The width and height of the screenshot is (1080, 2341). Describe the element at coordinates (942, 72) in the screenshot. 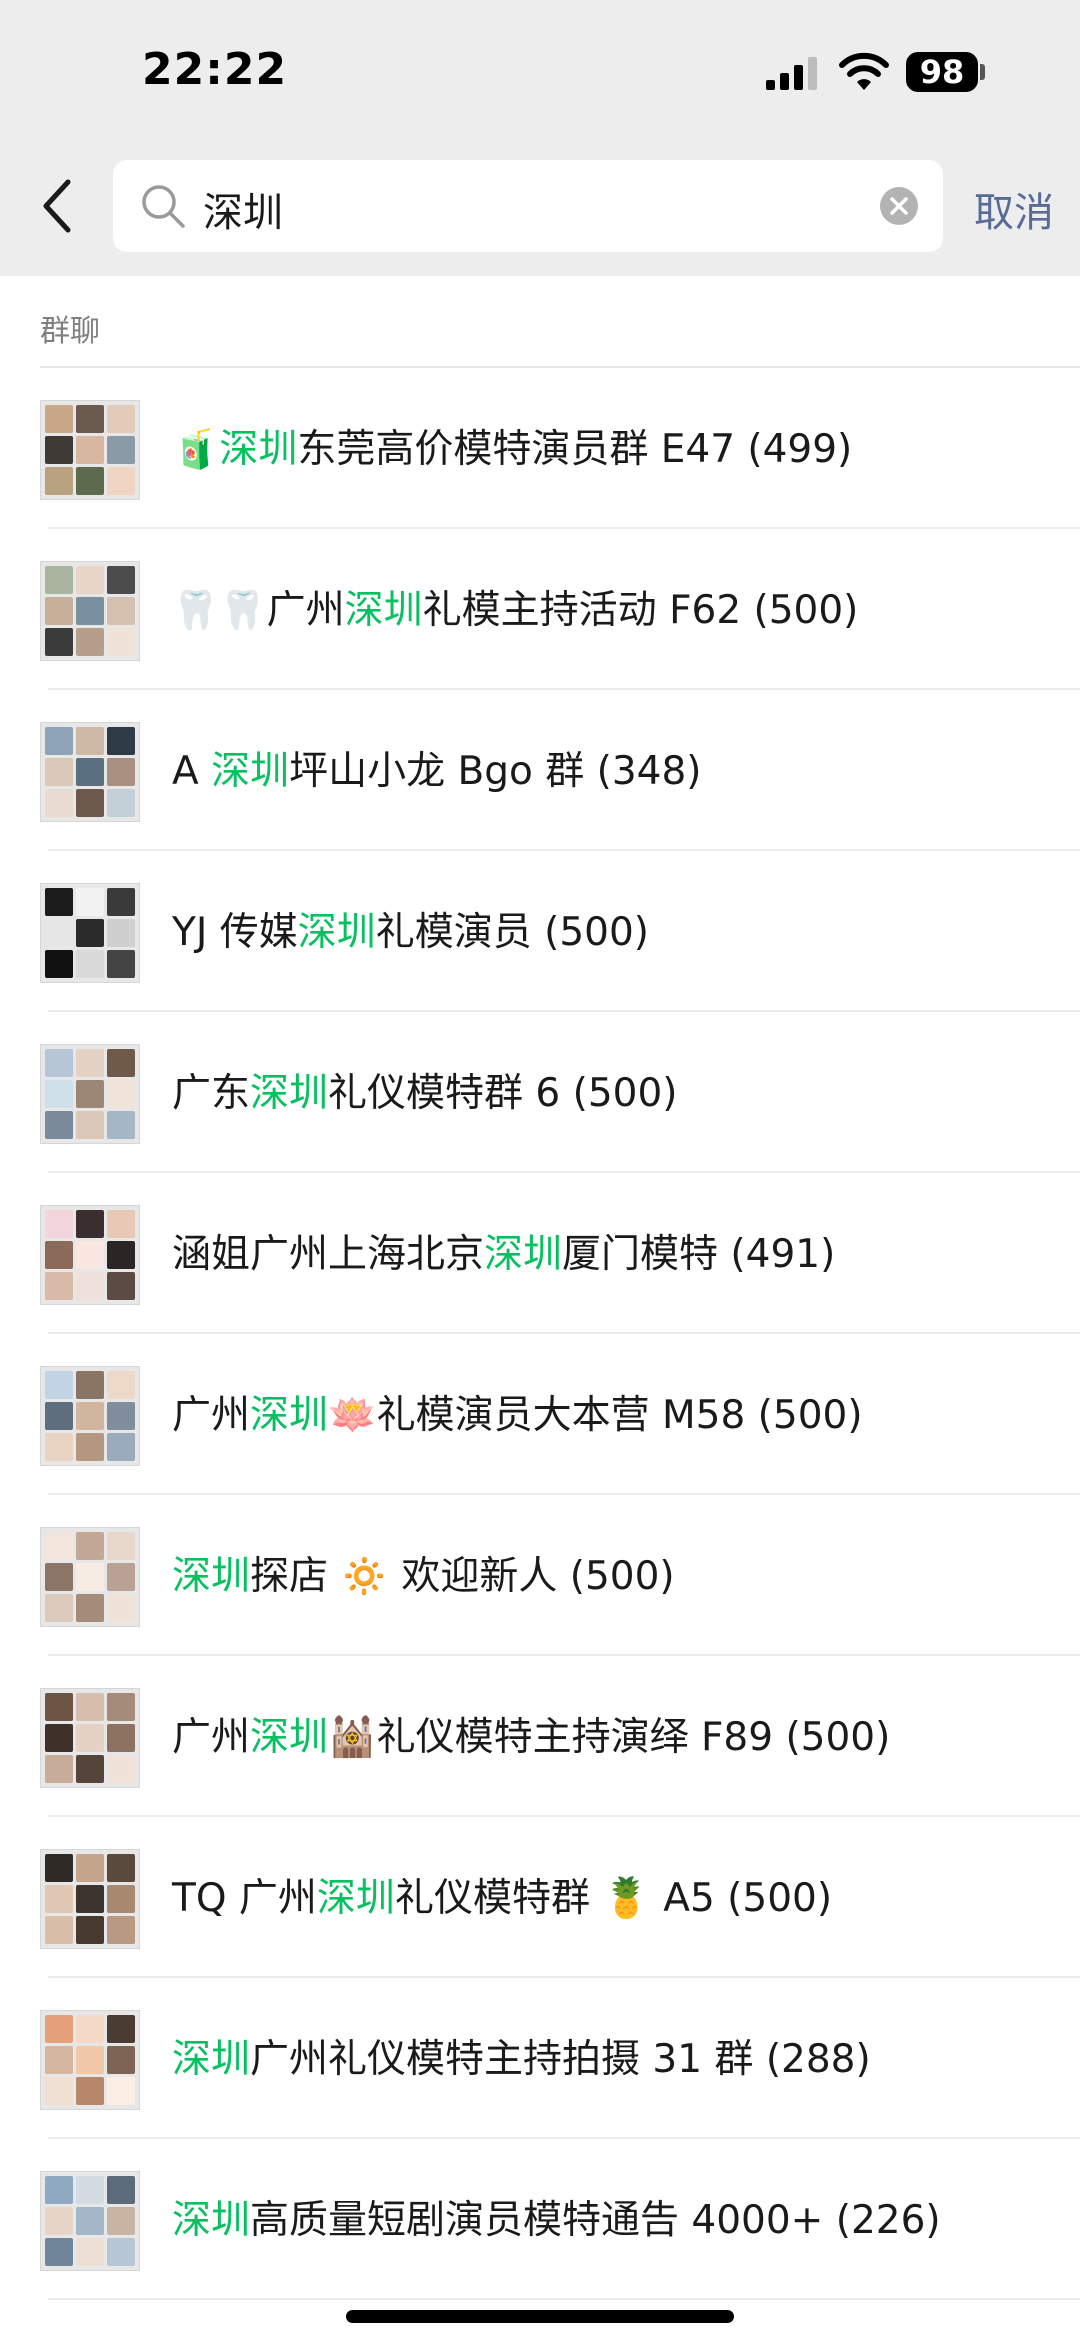

I see `battery-icon: 98` at that location.